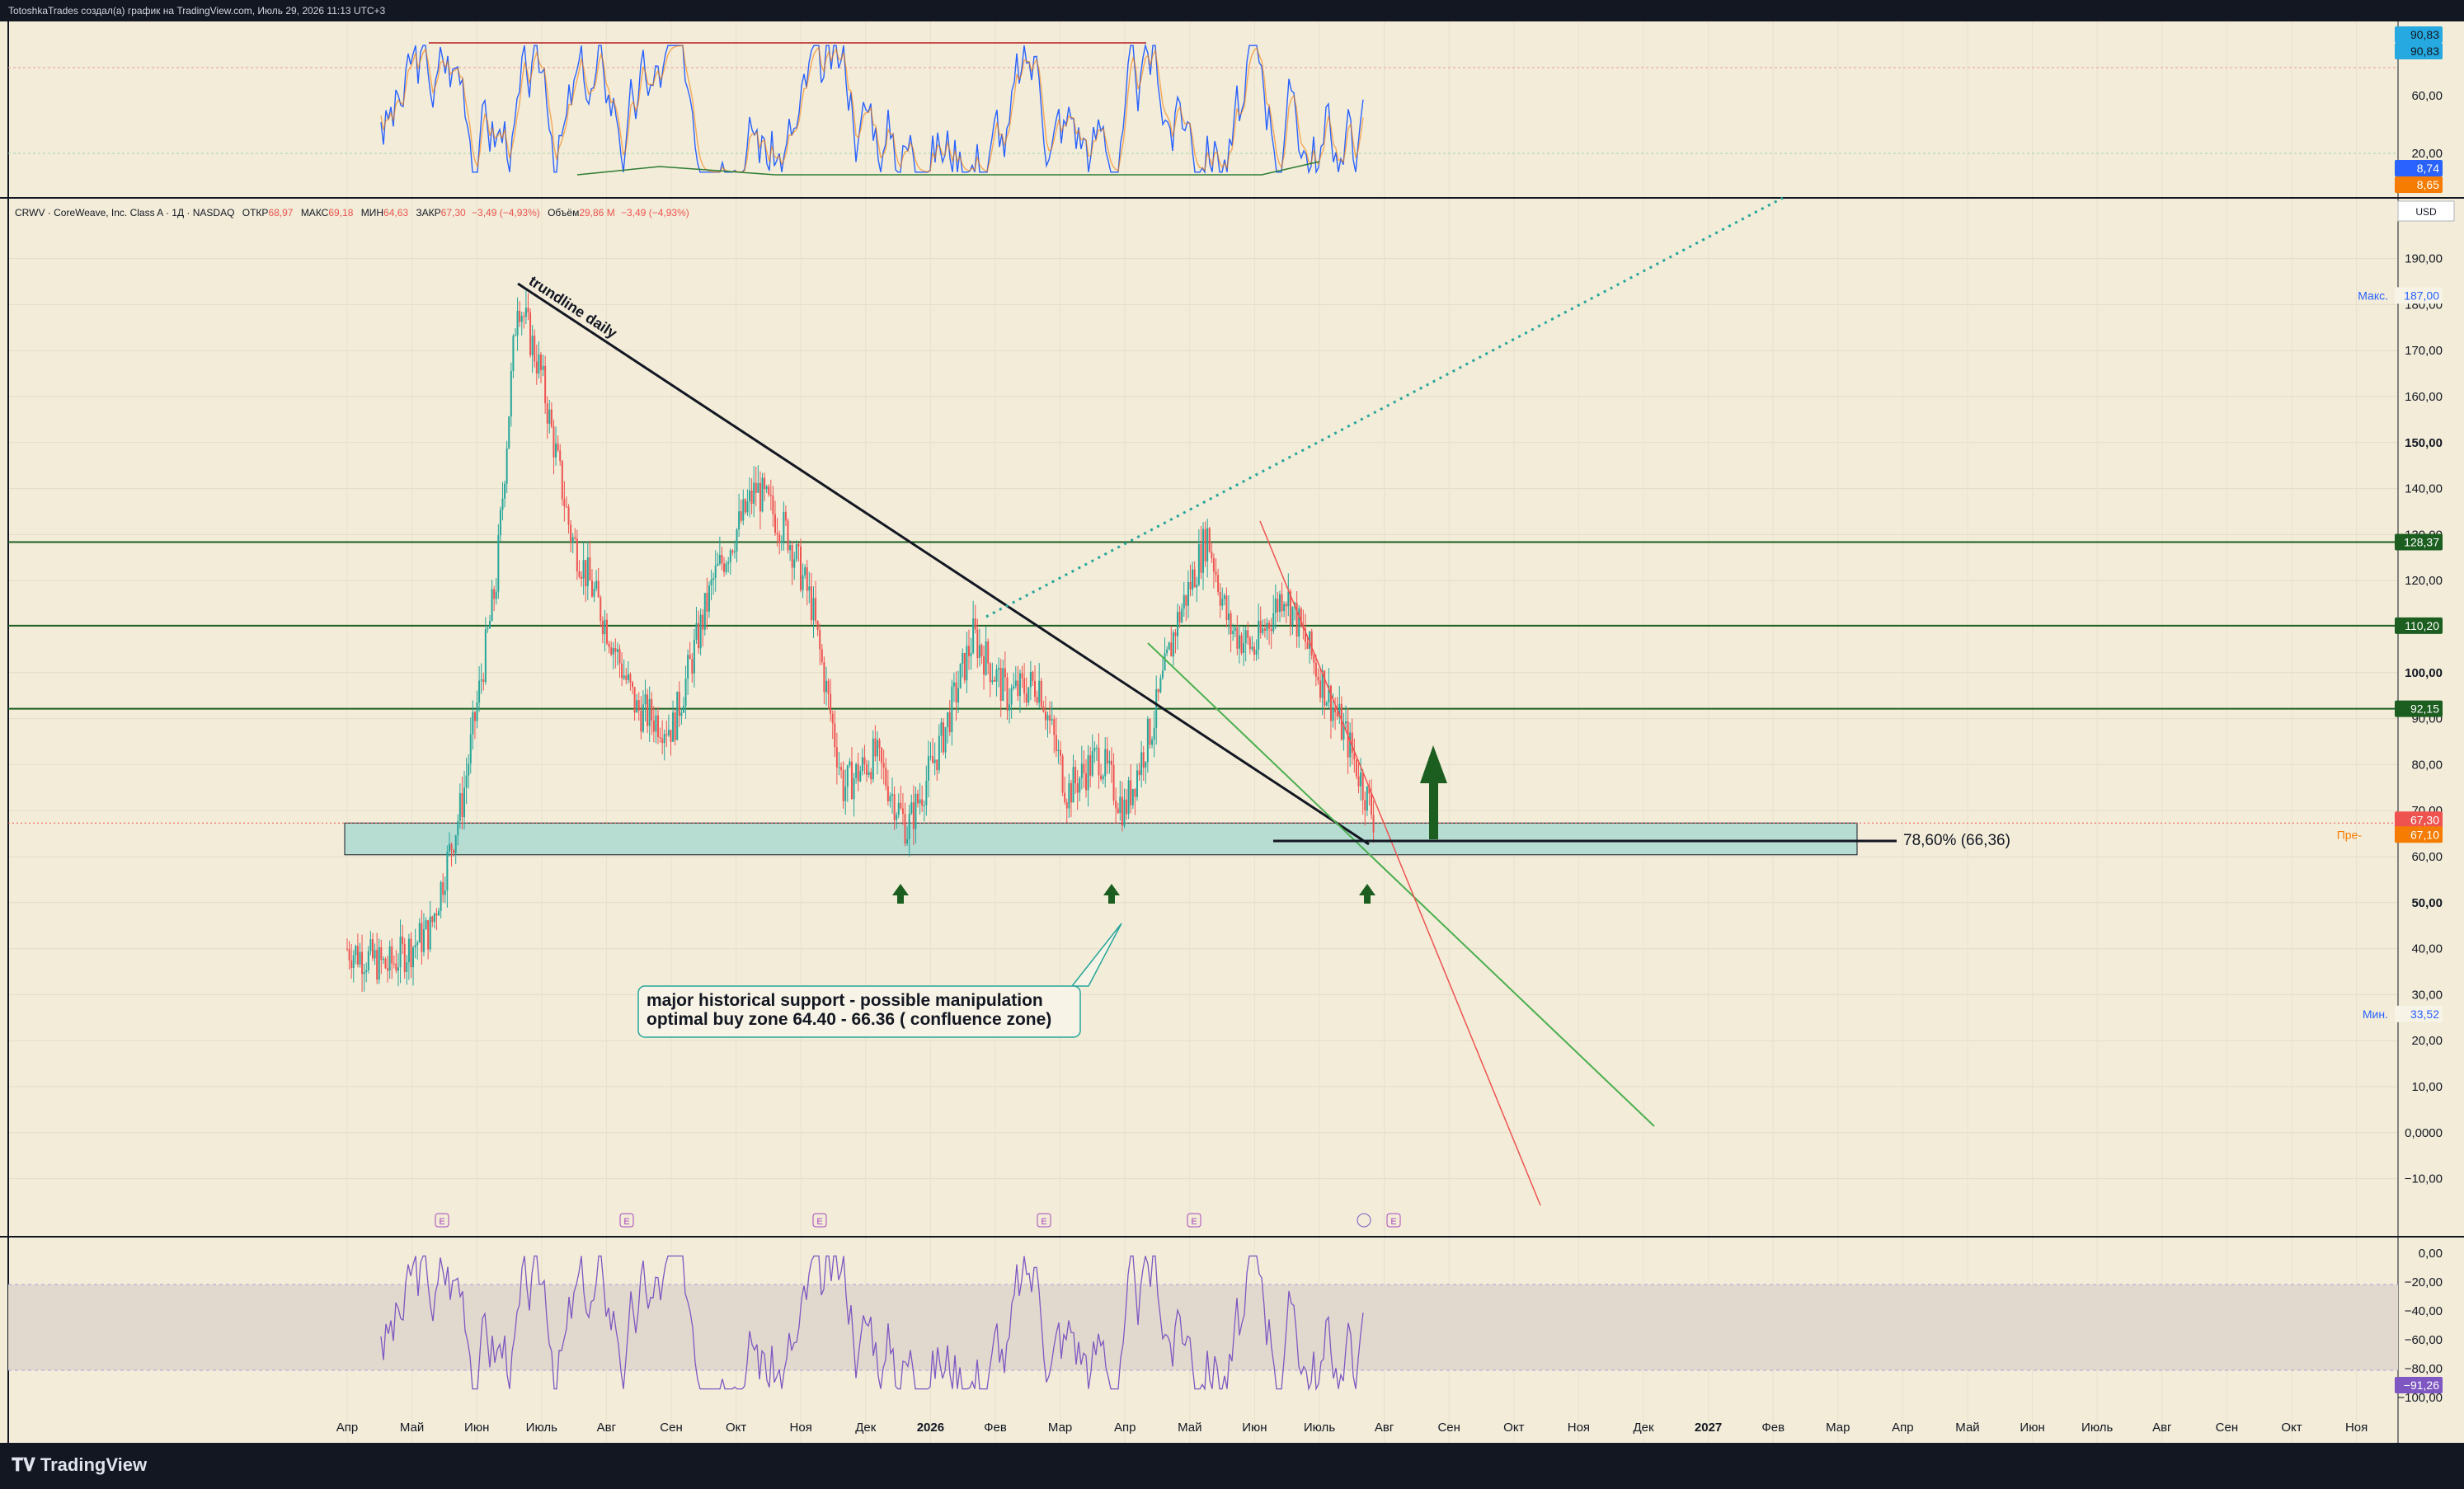 The width and height of the screenshot is (2464, 1489). I want to click on tradingview-logo-icon: 𝐓𝐕, so click(26, 1465).